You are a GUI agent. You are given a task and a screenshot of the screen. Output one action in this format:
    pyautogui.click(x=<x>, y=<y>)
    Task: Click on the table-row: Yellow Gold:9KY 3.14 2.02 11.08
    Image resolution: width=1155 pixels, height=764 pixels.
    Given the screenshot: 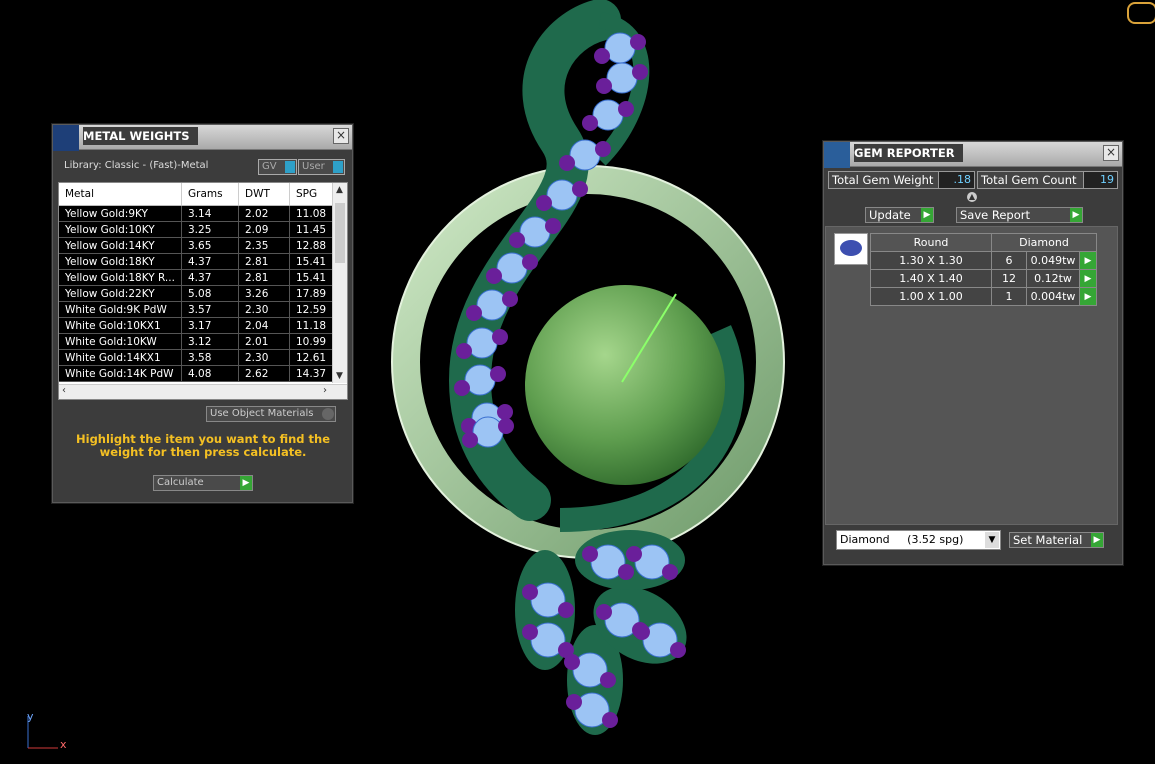 What is the action you would take?
    pyautogui.click(x=196, y=213)
    